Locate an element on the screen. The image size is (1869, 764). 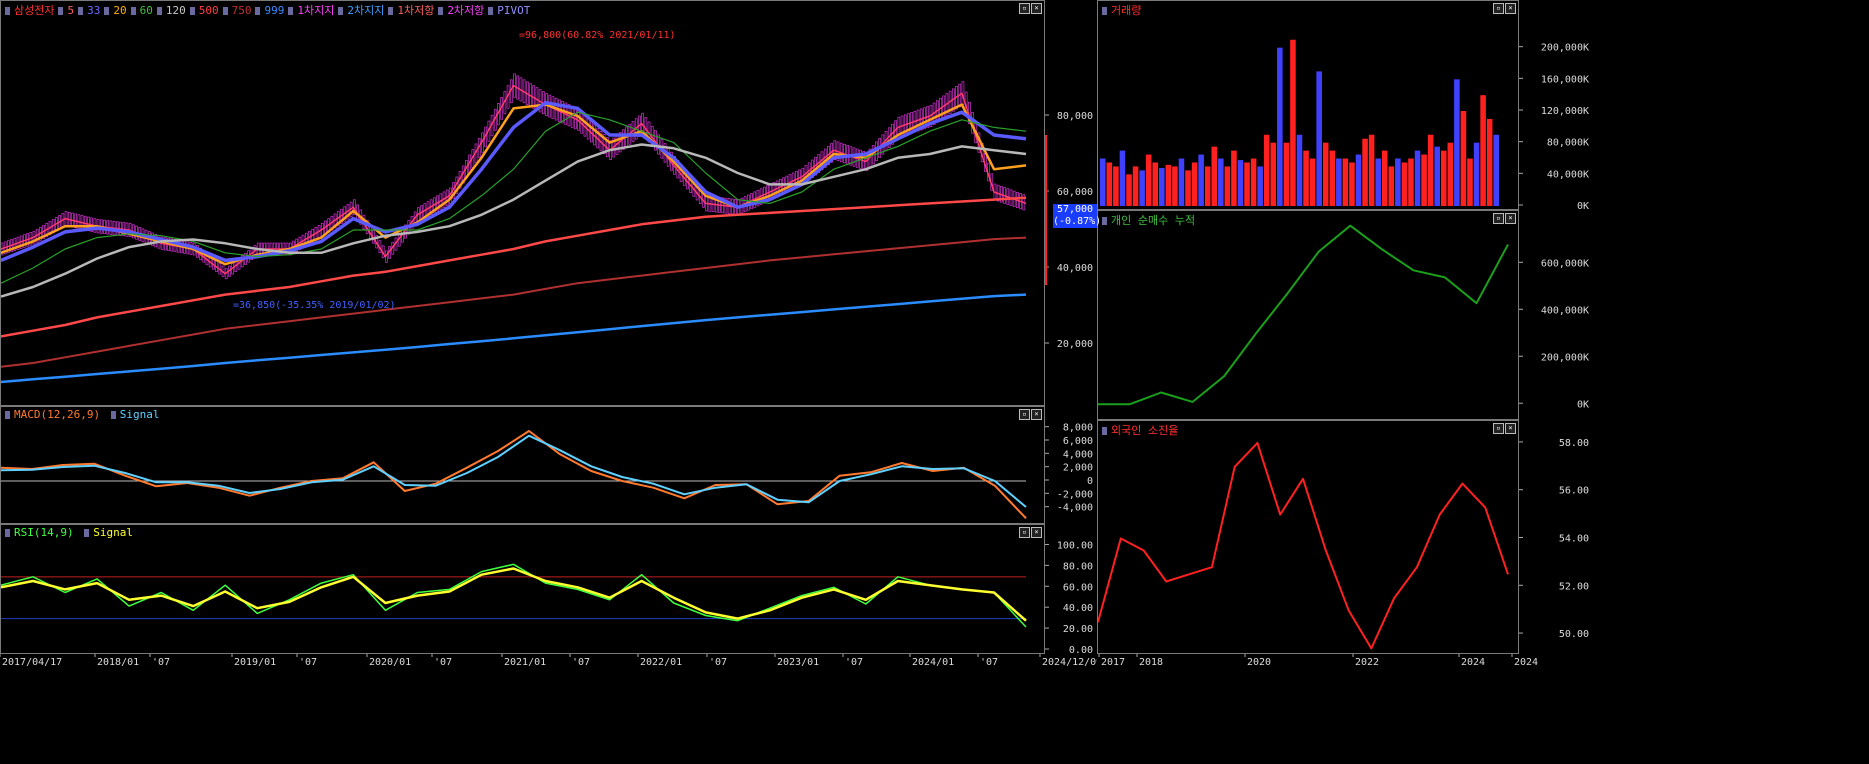
right-date-tick-label: 2020 is located at coordinates (1259, 661).